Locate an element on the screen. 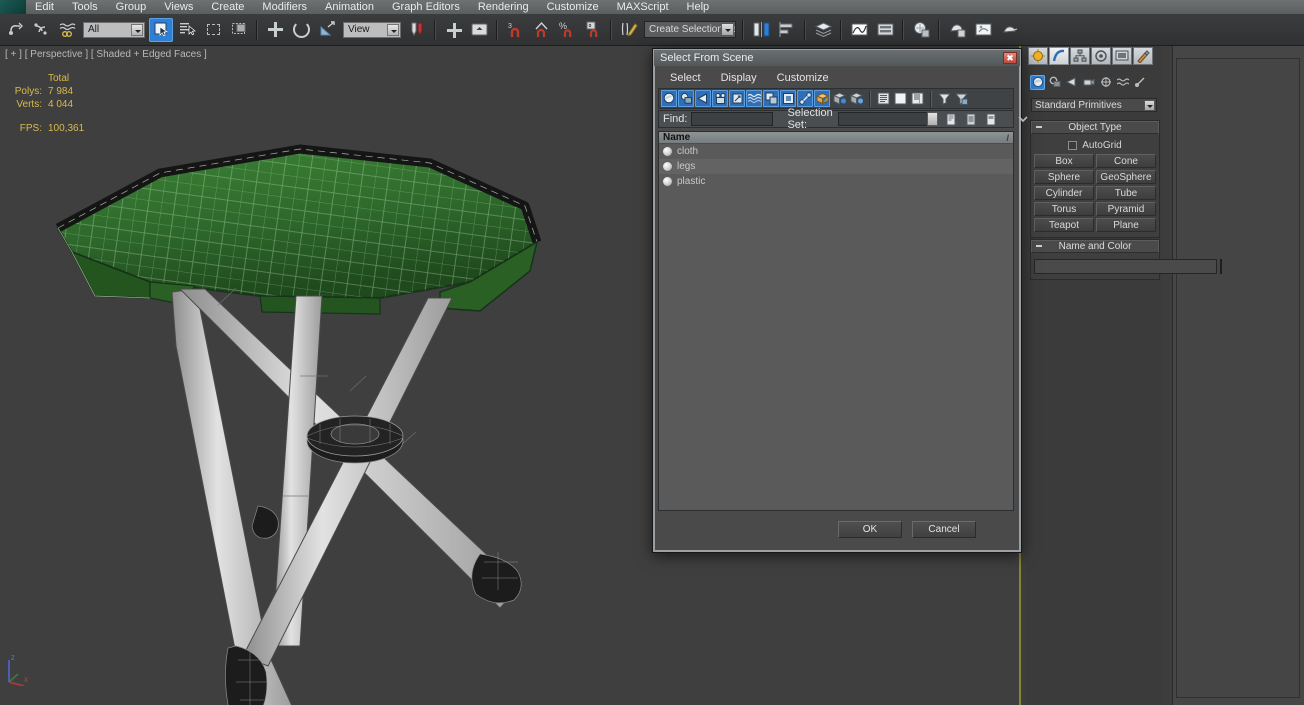 This screenshot has height=705, width=1304. torus-button: Torus is located at coordinates (1064, 209).